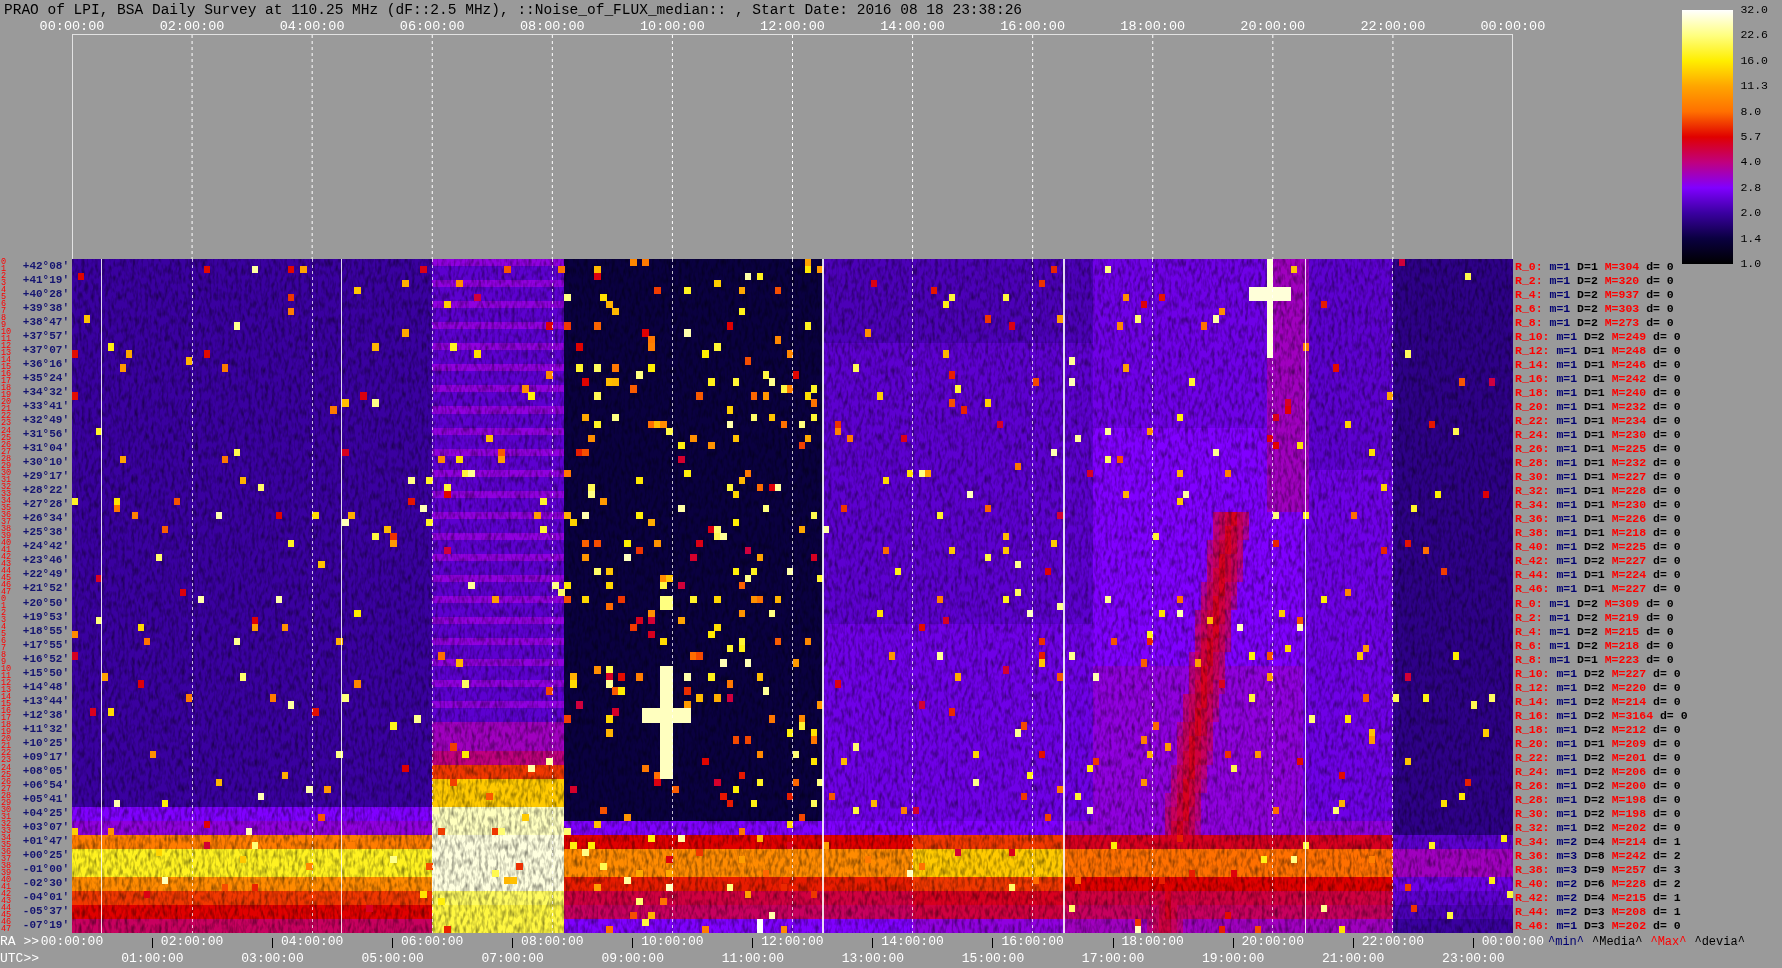 The width and height of the screenshot is (1782, 968). What do you see at coordinates (3, 326) in the screenshot?
I see `row-number: 9` at bounding box center [3, 326].